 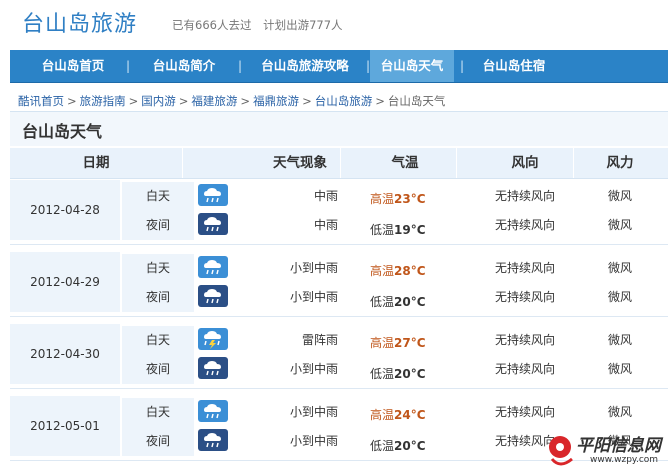 I want to click on temperature: 高温27°C, so click(x=415, y=342).